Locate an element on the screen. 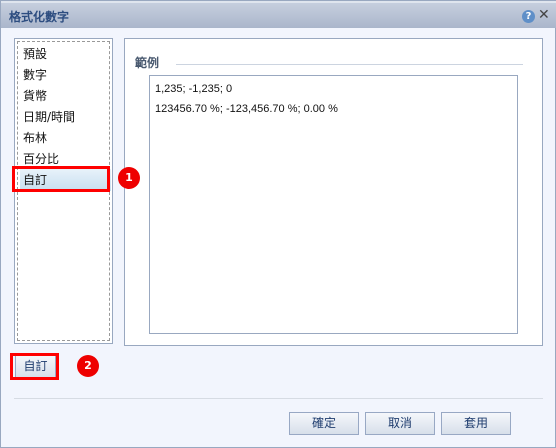  help-icon: ? is located at coordinates (528, 16).